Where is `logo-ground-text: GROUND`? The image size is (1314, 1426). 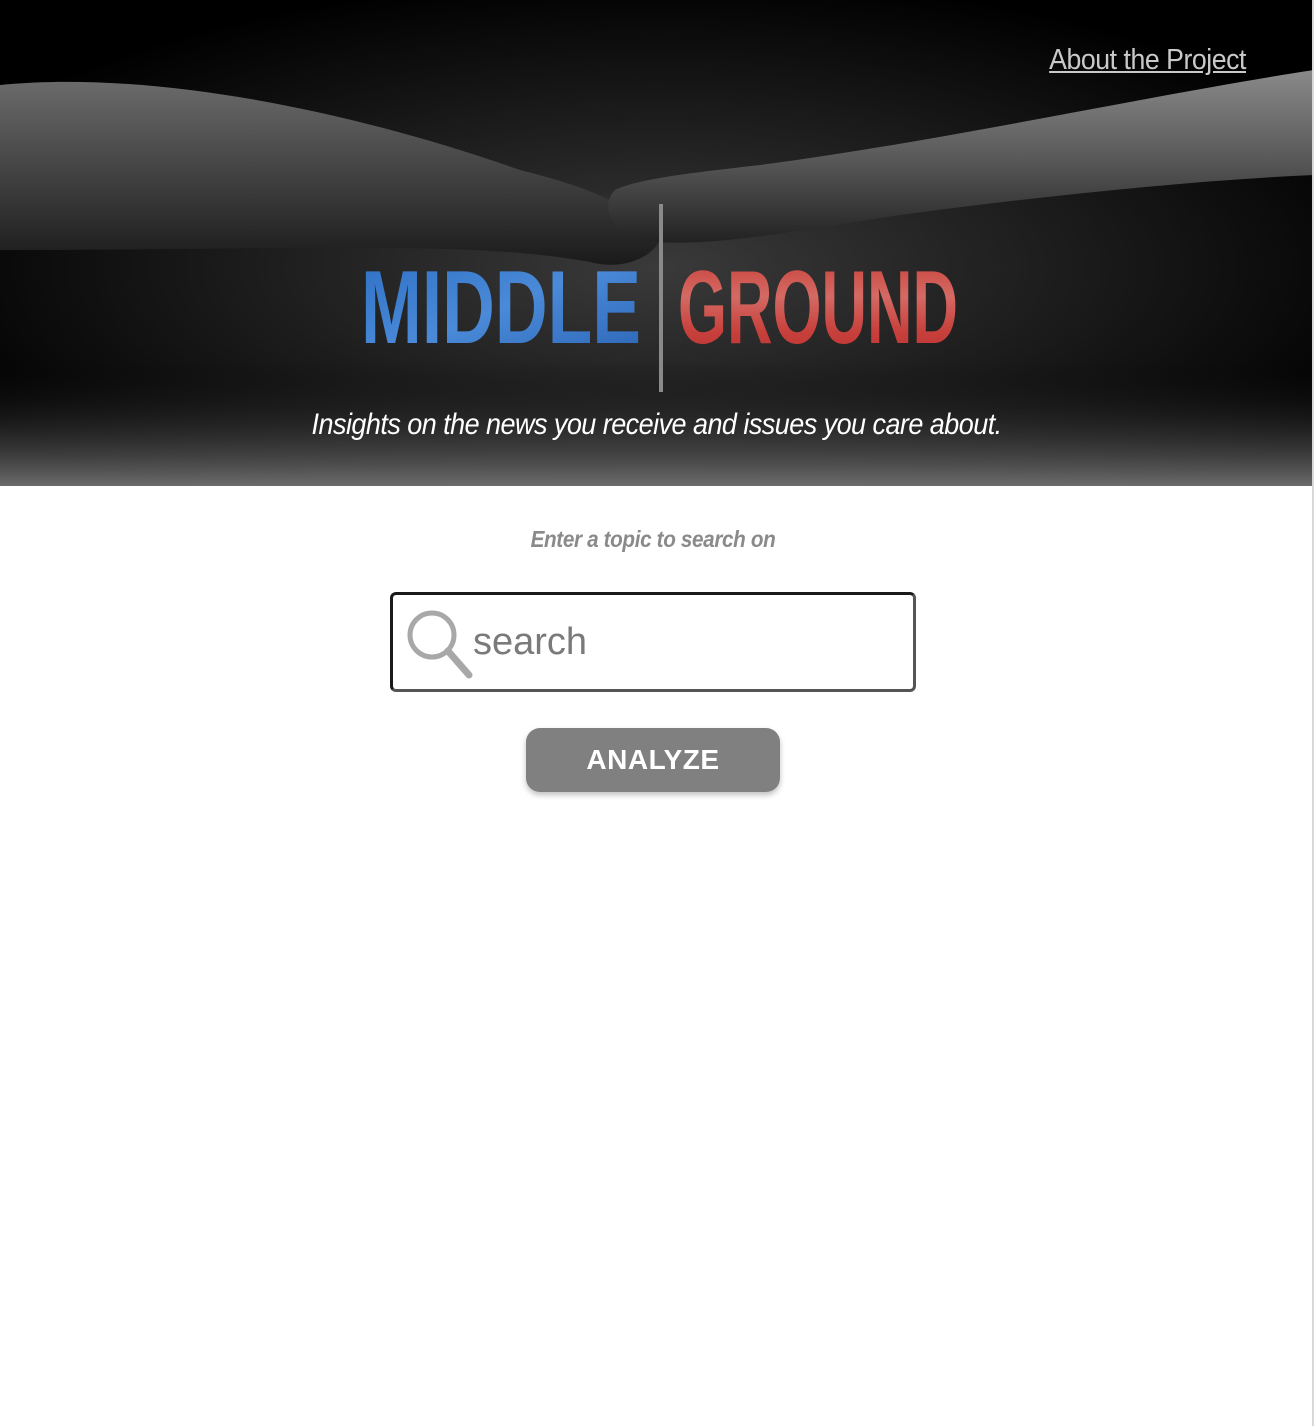 logo-ground-text: GROUND is located at coordinates (818, 308).